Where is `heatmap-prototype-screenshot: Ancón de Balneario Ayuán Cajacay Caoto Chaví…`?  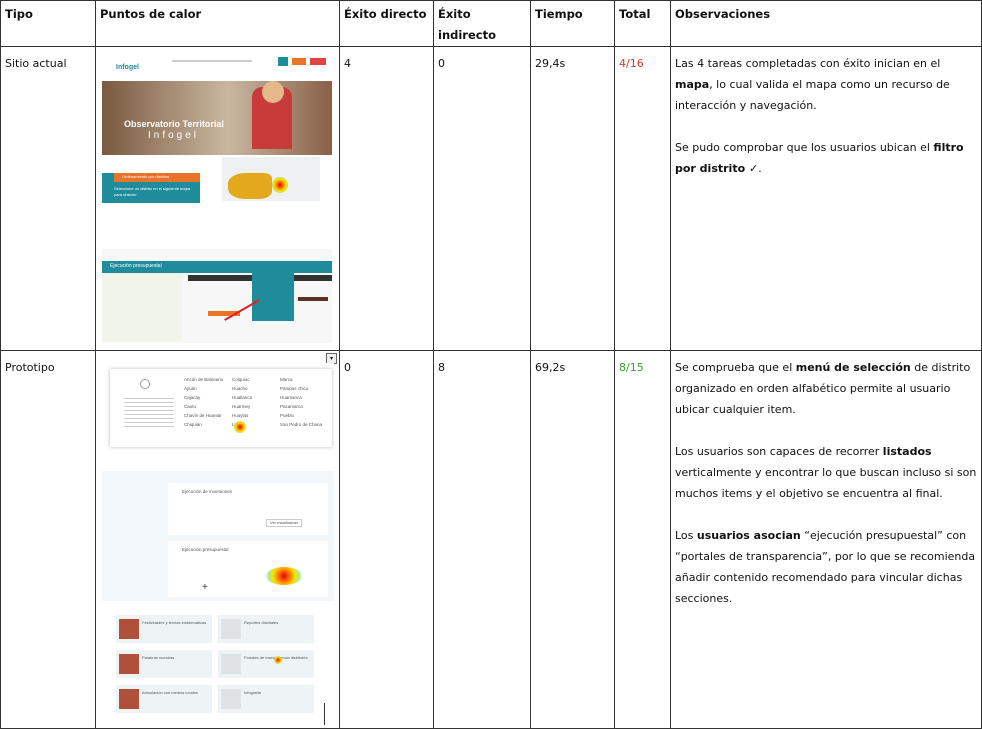
heatmap-prototype-screenshot: Ancón de Balneario Ayuán Cajacay Caoto Chaví… is located at coordinates (218, 544).